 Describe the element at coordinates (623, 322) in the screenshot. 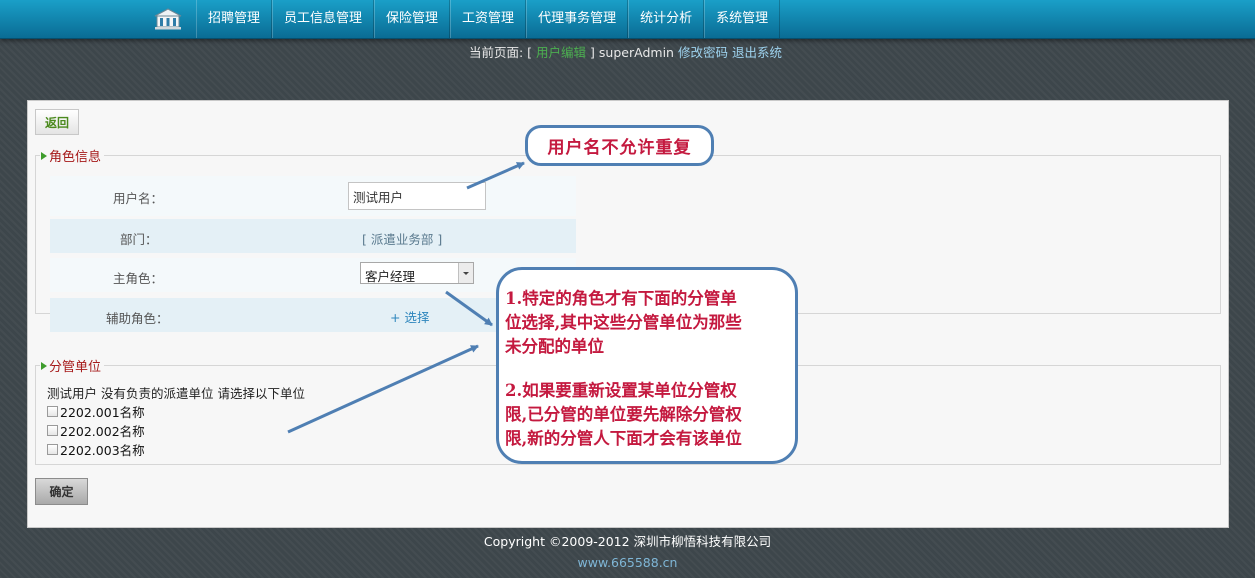

I see `note-line: 位选择,其中这些分管单位为那些` at that location.